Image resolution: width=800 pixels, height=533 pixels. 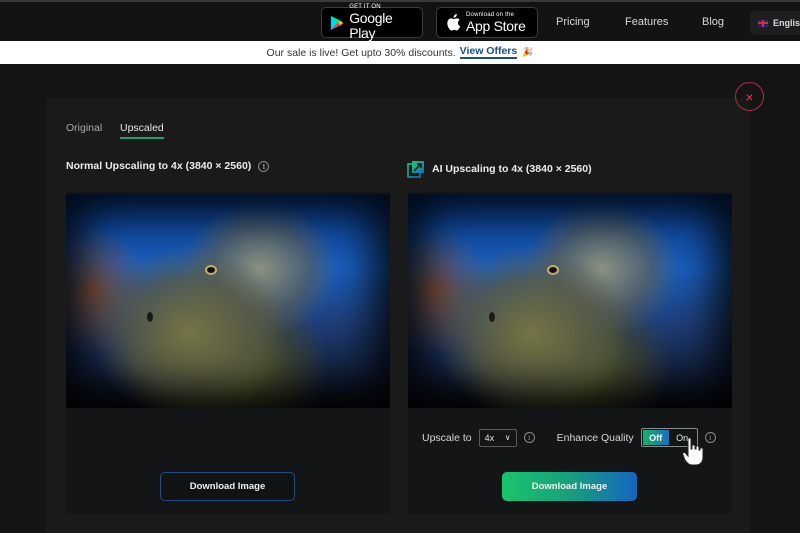 I want to click on normal-upscaling-title-text: Normal Upscaling to 4x (3840 × 2560), so click(x=159, y=166).